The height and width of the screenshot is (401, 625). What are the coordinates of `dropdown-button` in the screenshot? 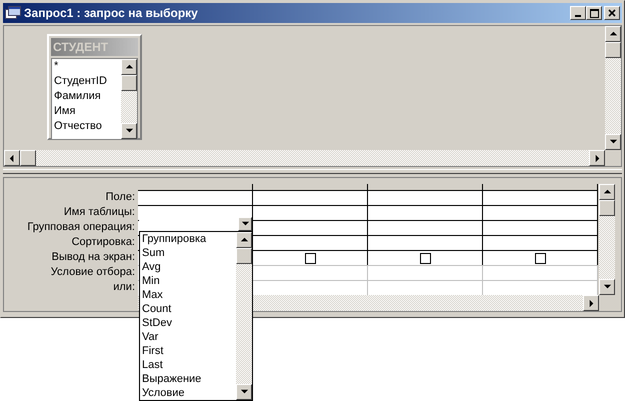 It's located at (245, 224).